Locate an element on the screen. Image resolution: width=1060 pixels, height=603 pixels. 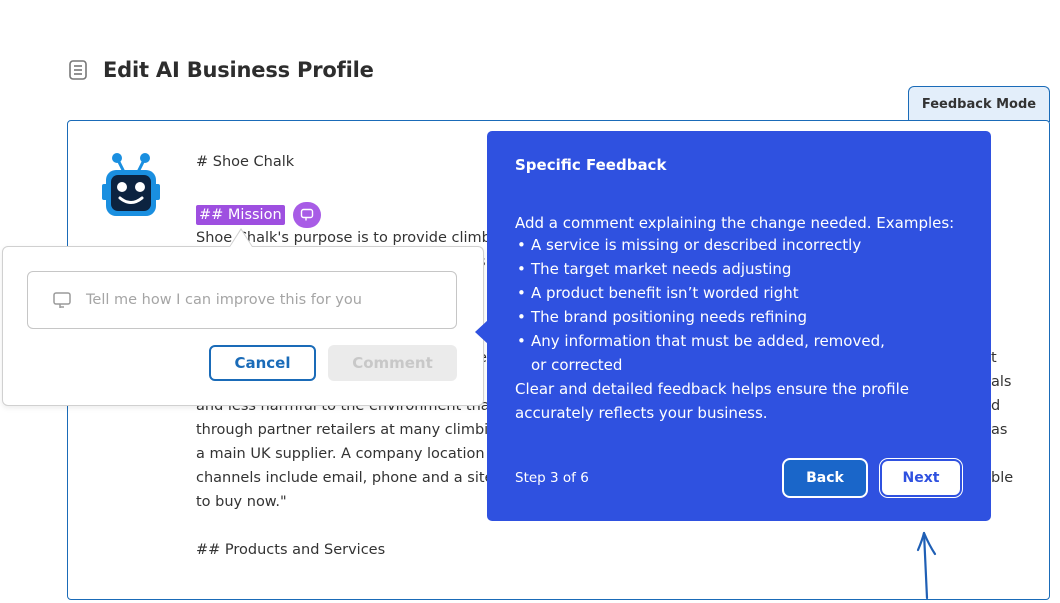
feedback-mode-tab: Feedback Mode is located at coordinates (979, 104).